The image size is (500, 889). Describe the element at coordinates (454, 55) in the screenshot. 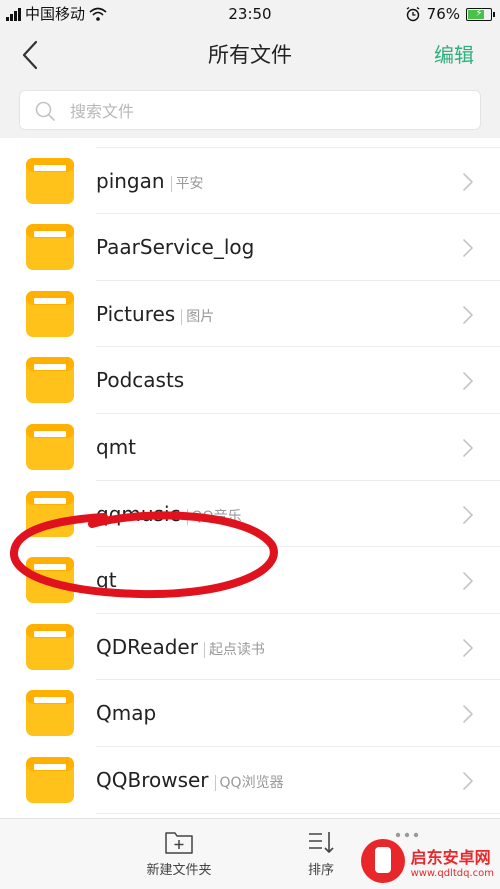

I see `edit-button: 编辑` at that location.